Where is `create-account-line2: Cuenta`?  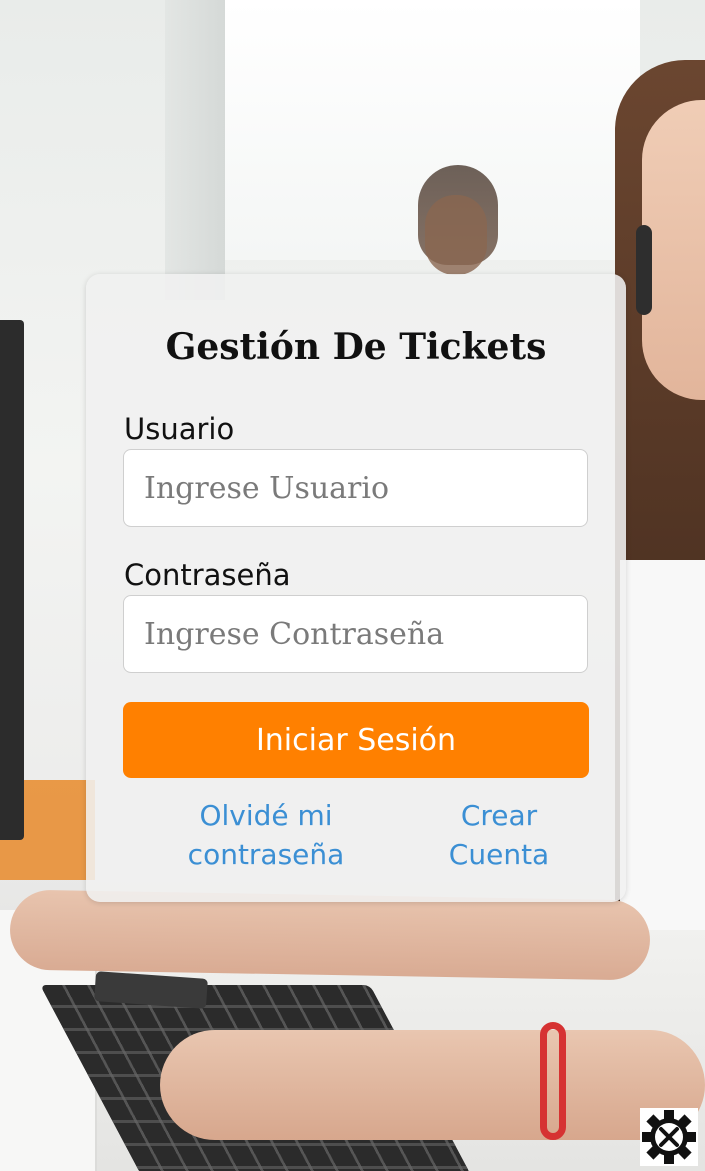
create-account-line2: Cuenta is located at coordinates (499, 854).